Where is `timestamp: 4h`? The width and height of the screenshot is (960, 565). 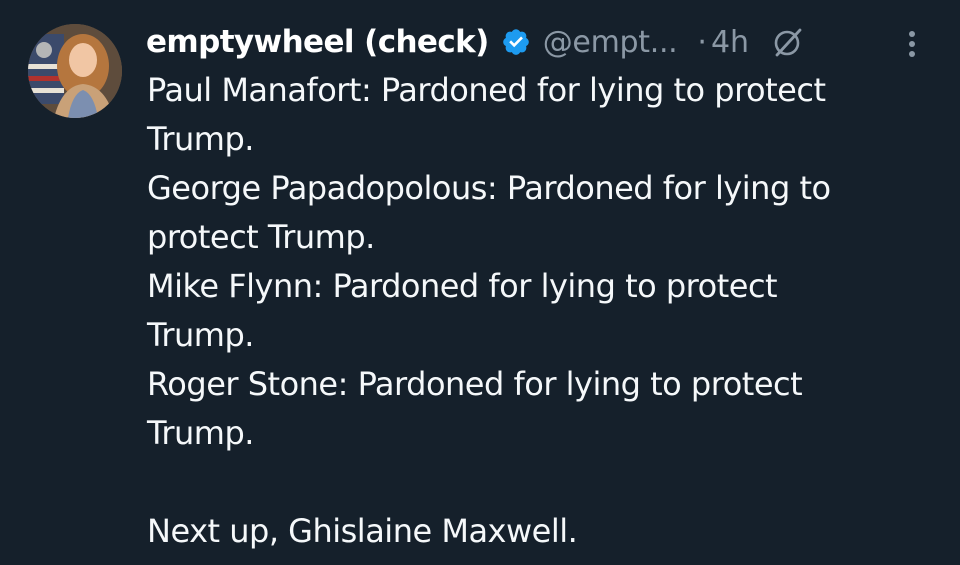
timestamp: 4h is located at coordinates (730, 42).